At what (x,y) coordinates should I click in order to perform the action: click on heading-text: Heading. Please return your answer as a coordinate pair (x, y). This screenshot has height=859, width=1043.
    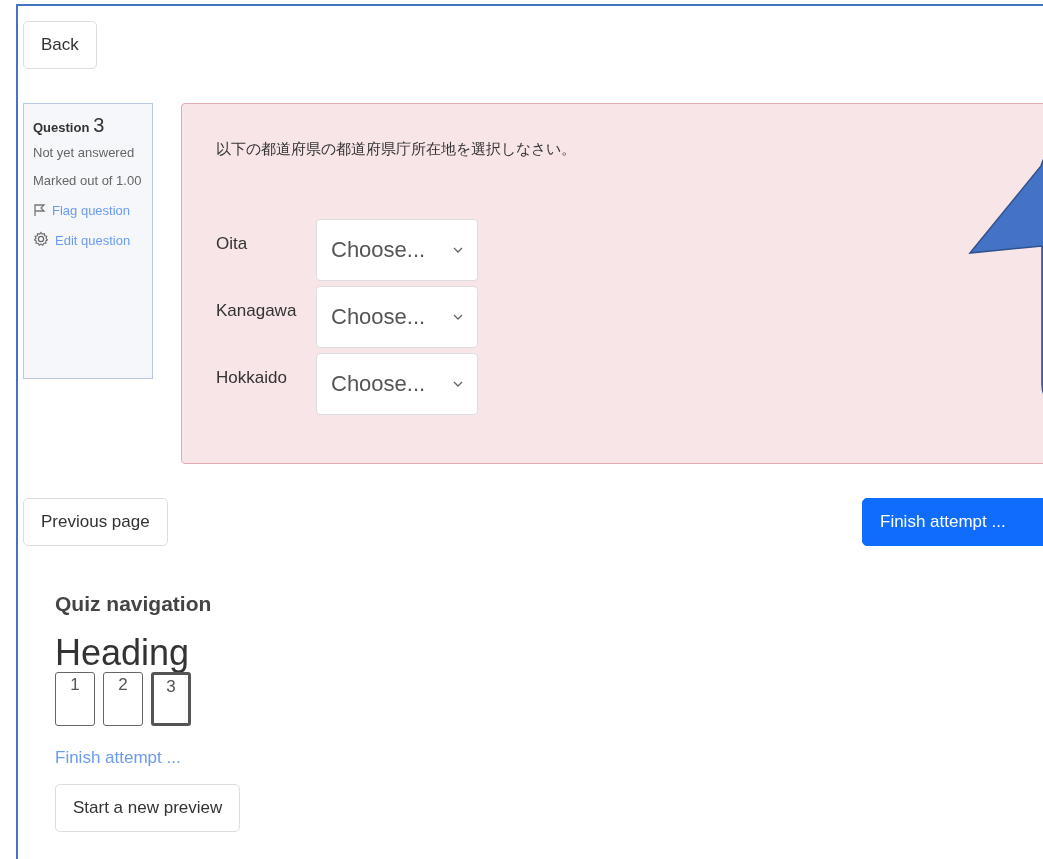
    Looking at the image, I should click on (123, 653).